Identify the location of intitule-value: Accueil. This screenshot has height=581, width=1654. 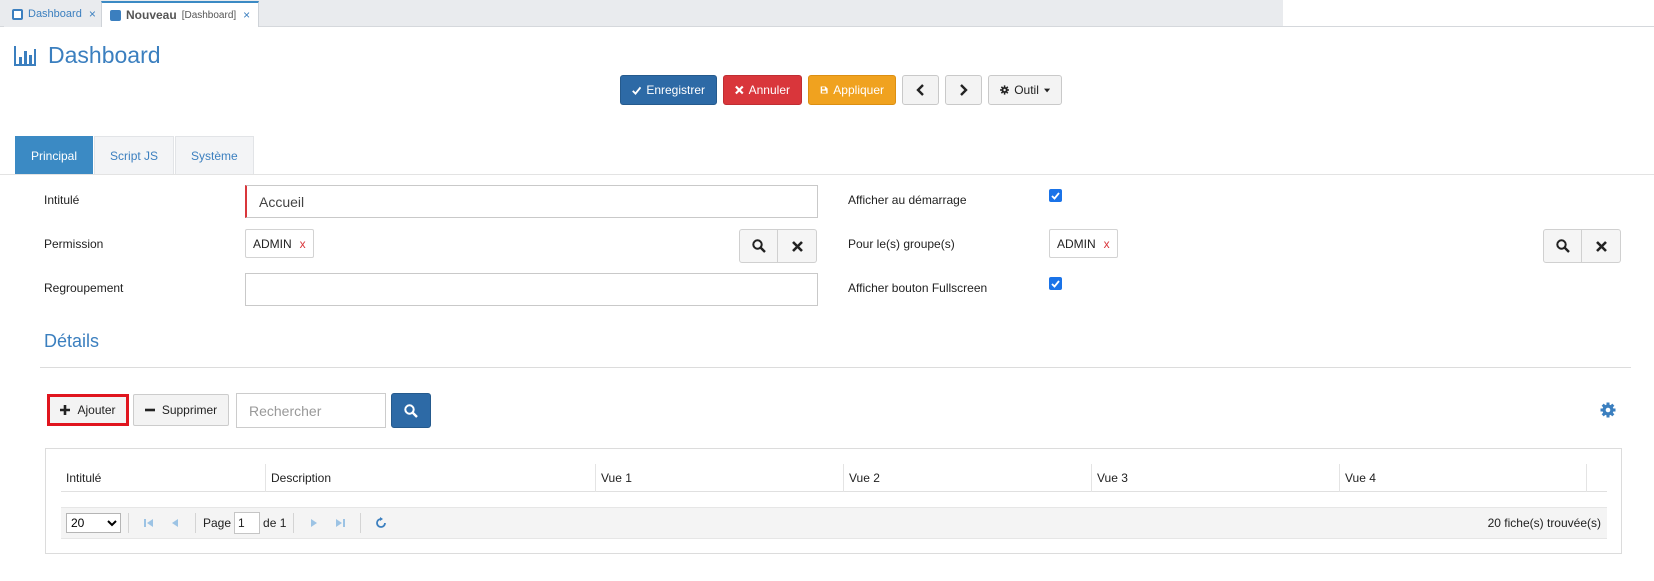
(282, 201).